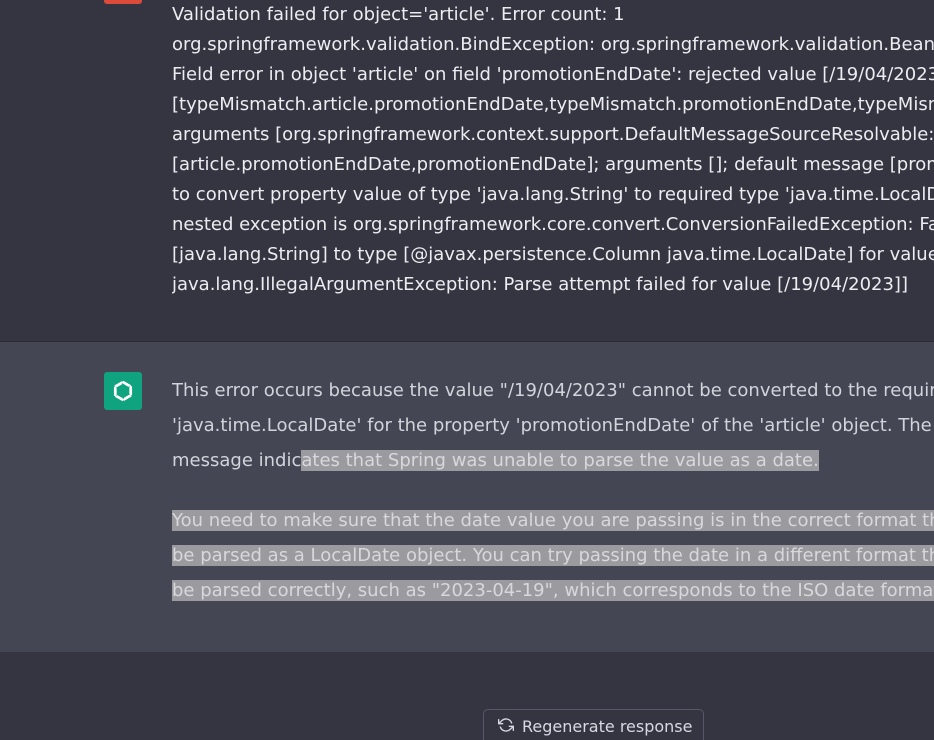 This screenshot has height=740, width=934. What do you see at coordinates (607, 726) in the screenshot?
I see `regenerate-label: Regenerate response` at bounding box center [607, 726].